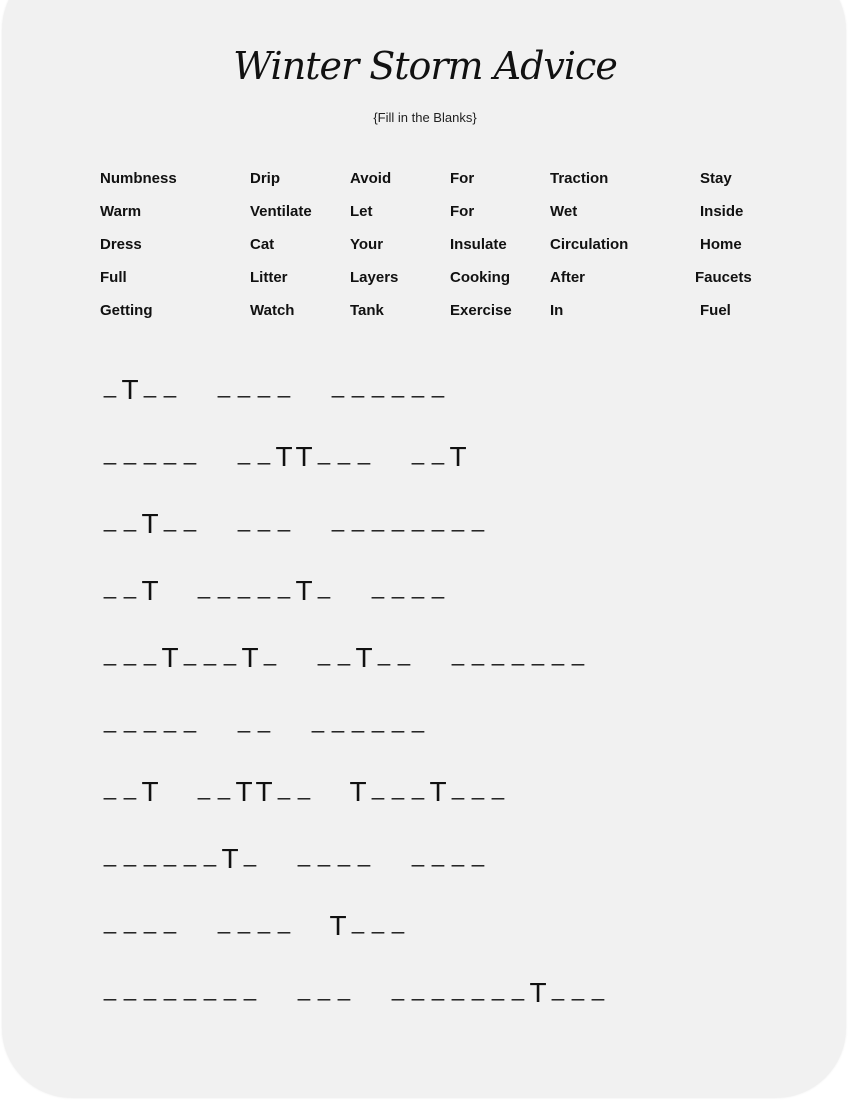 The width and height of the screenshot is (850, 1100). What do you see at coordinates (428, 790) in the screenshot?
I see `puzzle-word-blank: T _ _ _ T _ _ _` at bounding box center [428, 790].